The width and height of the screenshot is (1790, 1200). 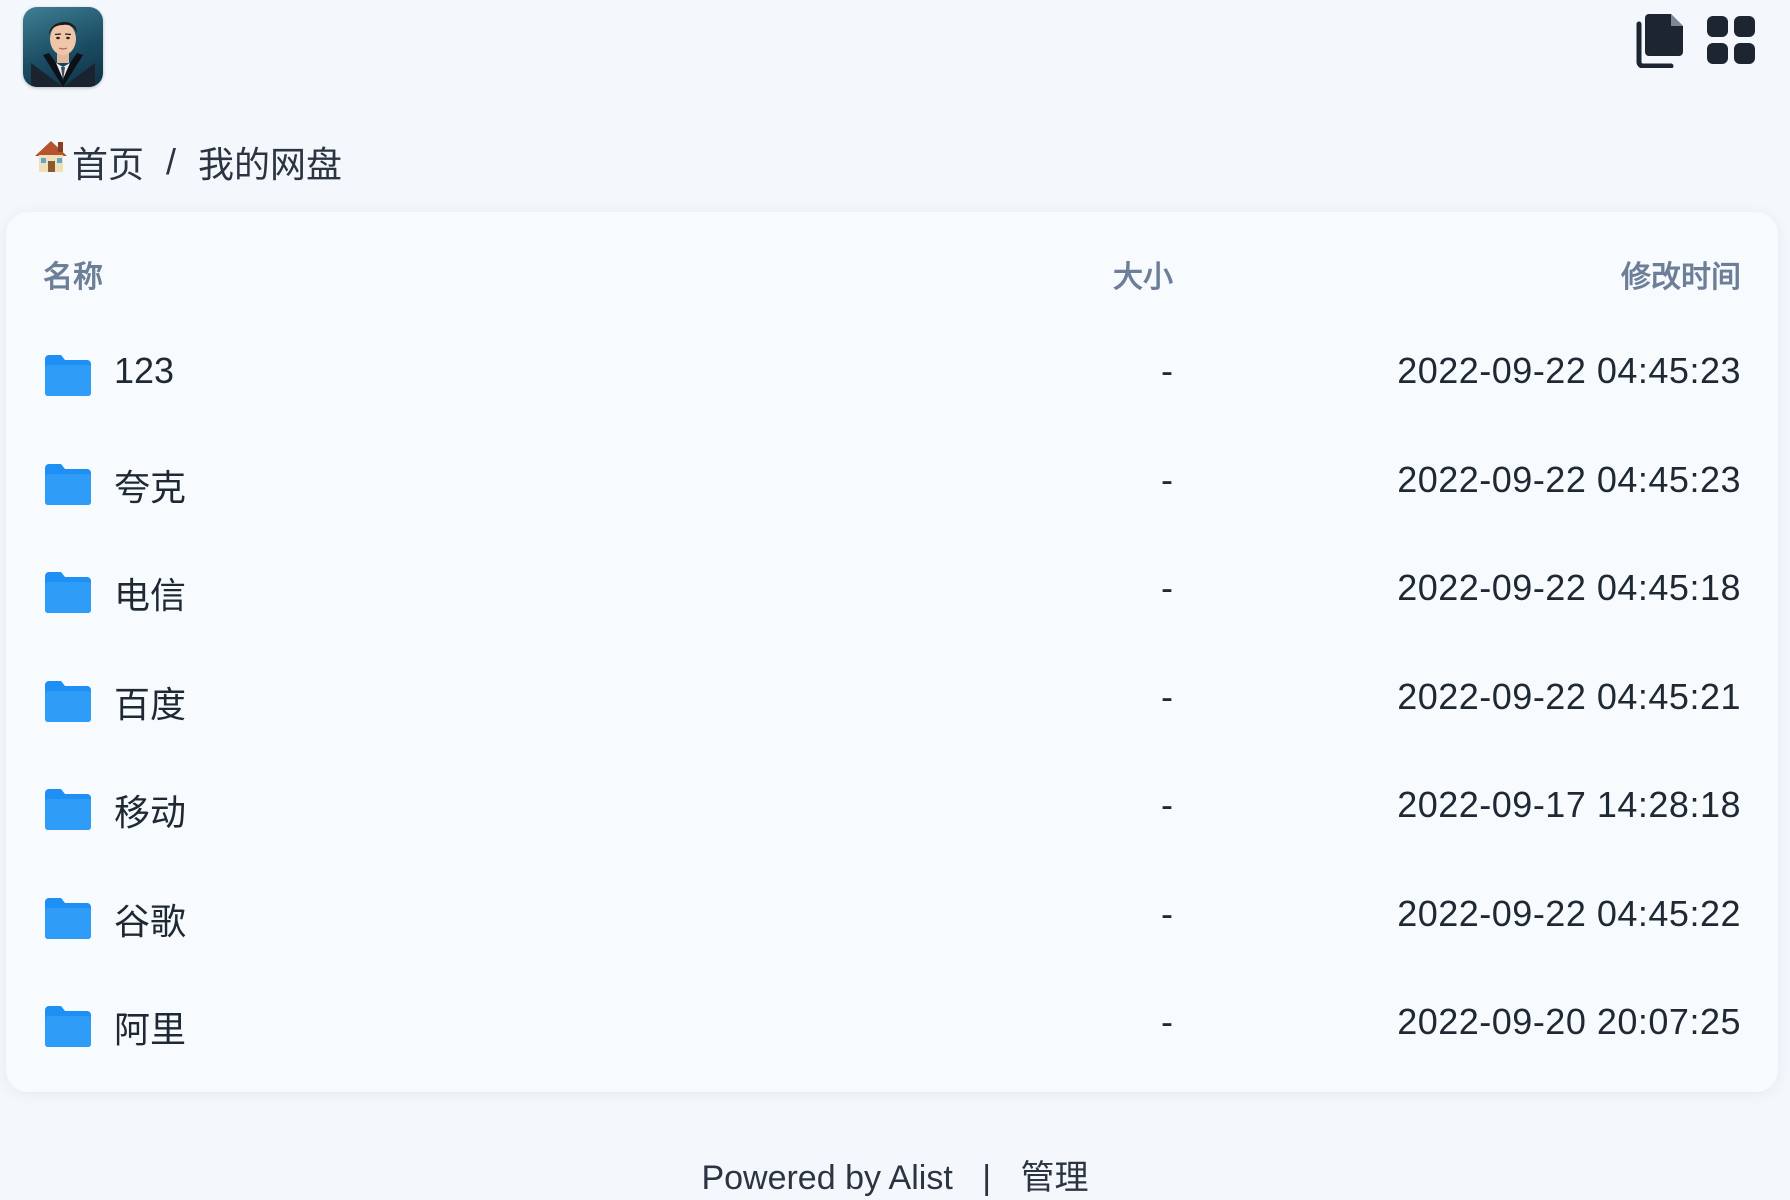 What do you see at coordinates (1681, 274) in the screenshot?
I see `column-header-modified: 修改时间` at bounding box center [1681, 274].